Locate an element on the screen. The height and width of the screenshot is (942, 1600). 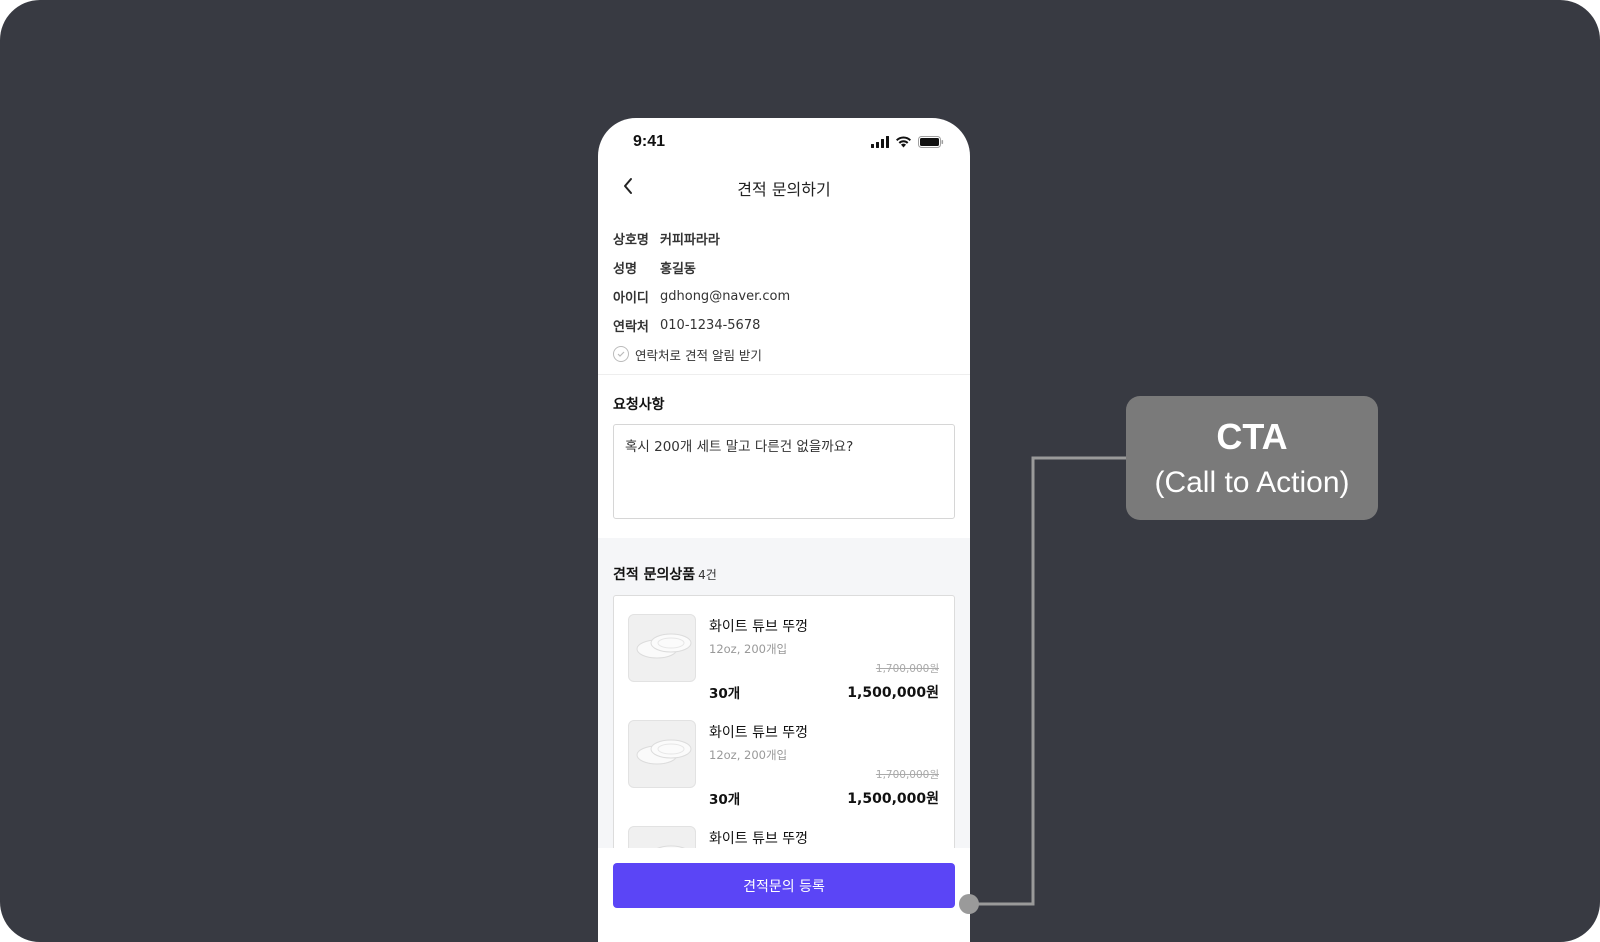
info-row-phone: 연락처 010-1234-5678 is located at coordinates (784, 325).